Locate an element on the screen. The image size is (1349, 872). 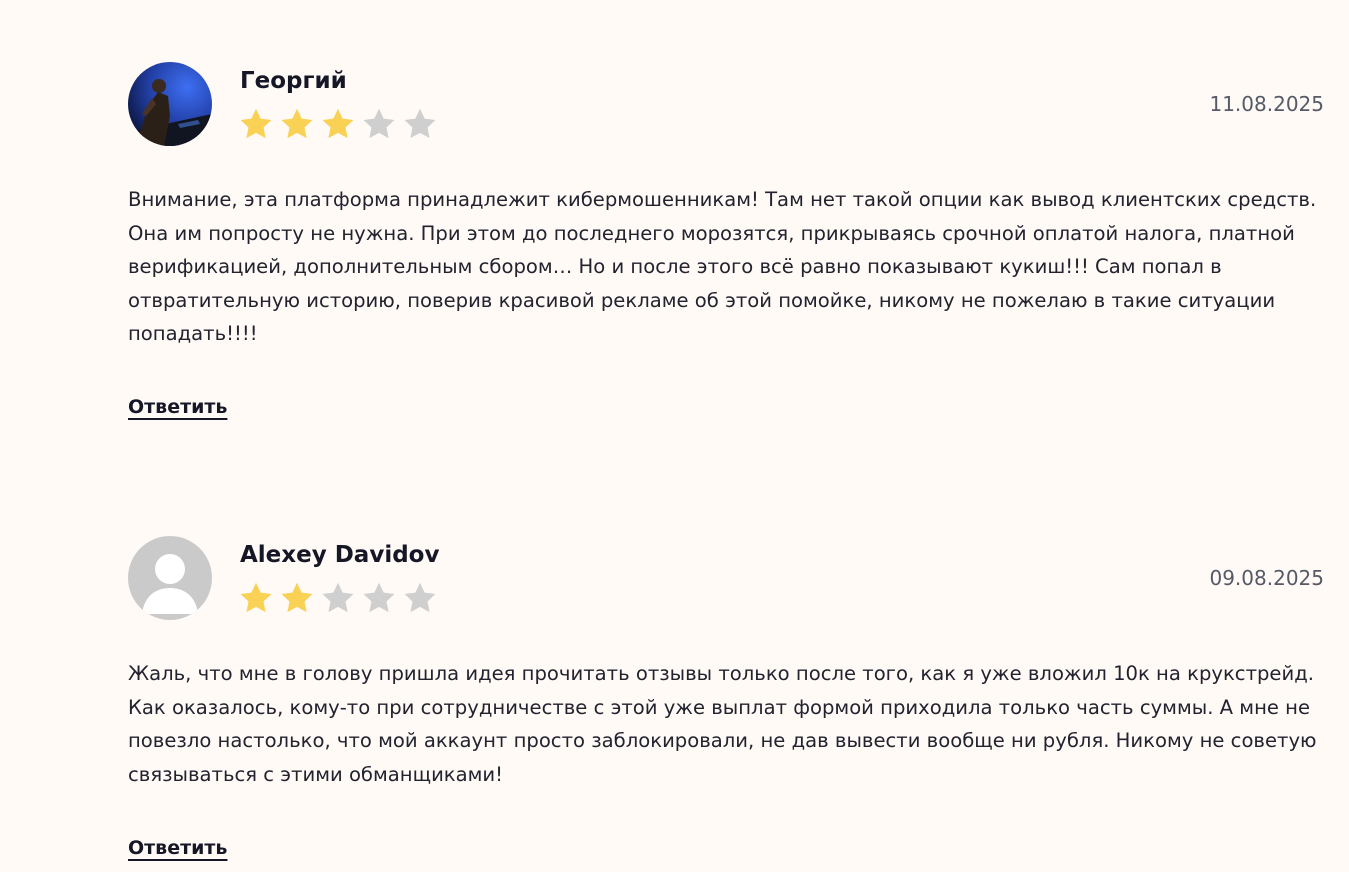
default-user-icon is located at coordinates (170, 578).